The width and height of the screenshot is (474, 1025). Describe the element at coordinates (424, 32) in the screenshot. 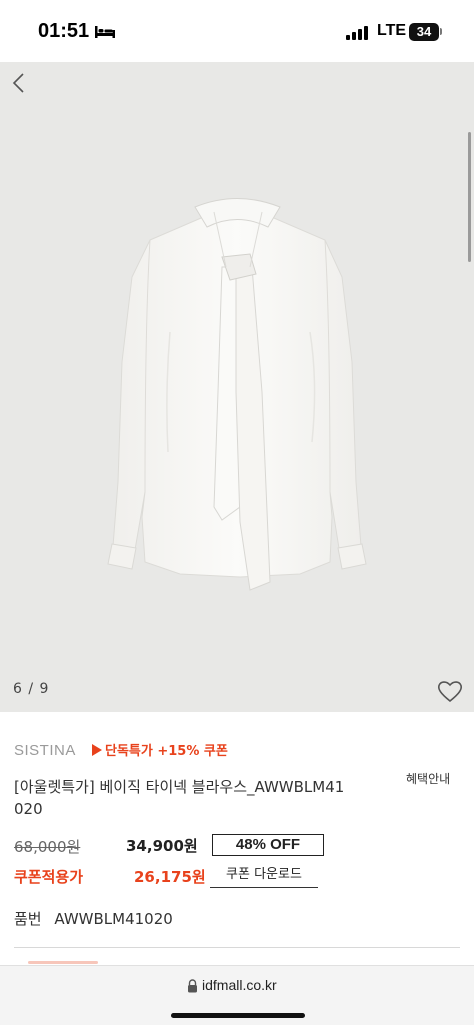

I see `battery-indicator: 34` at that location.